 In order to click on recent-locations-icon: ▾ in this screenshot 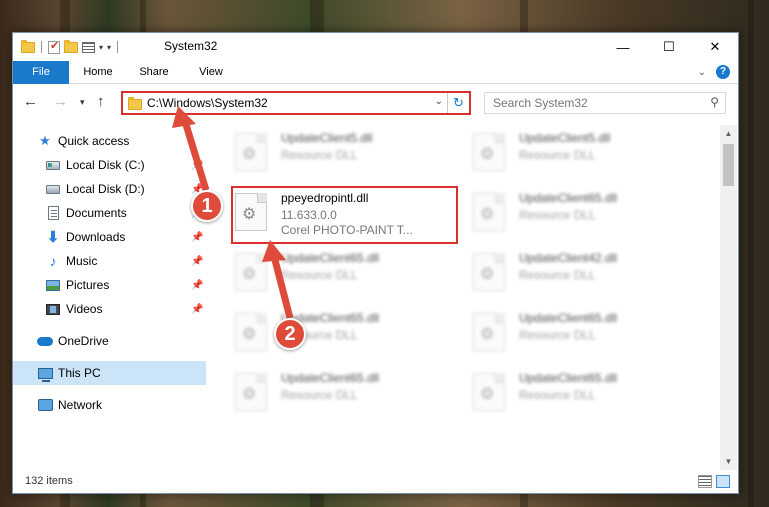, I will do `click(82, 102)`.